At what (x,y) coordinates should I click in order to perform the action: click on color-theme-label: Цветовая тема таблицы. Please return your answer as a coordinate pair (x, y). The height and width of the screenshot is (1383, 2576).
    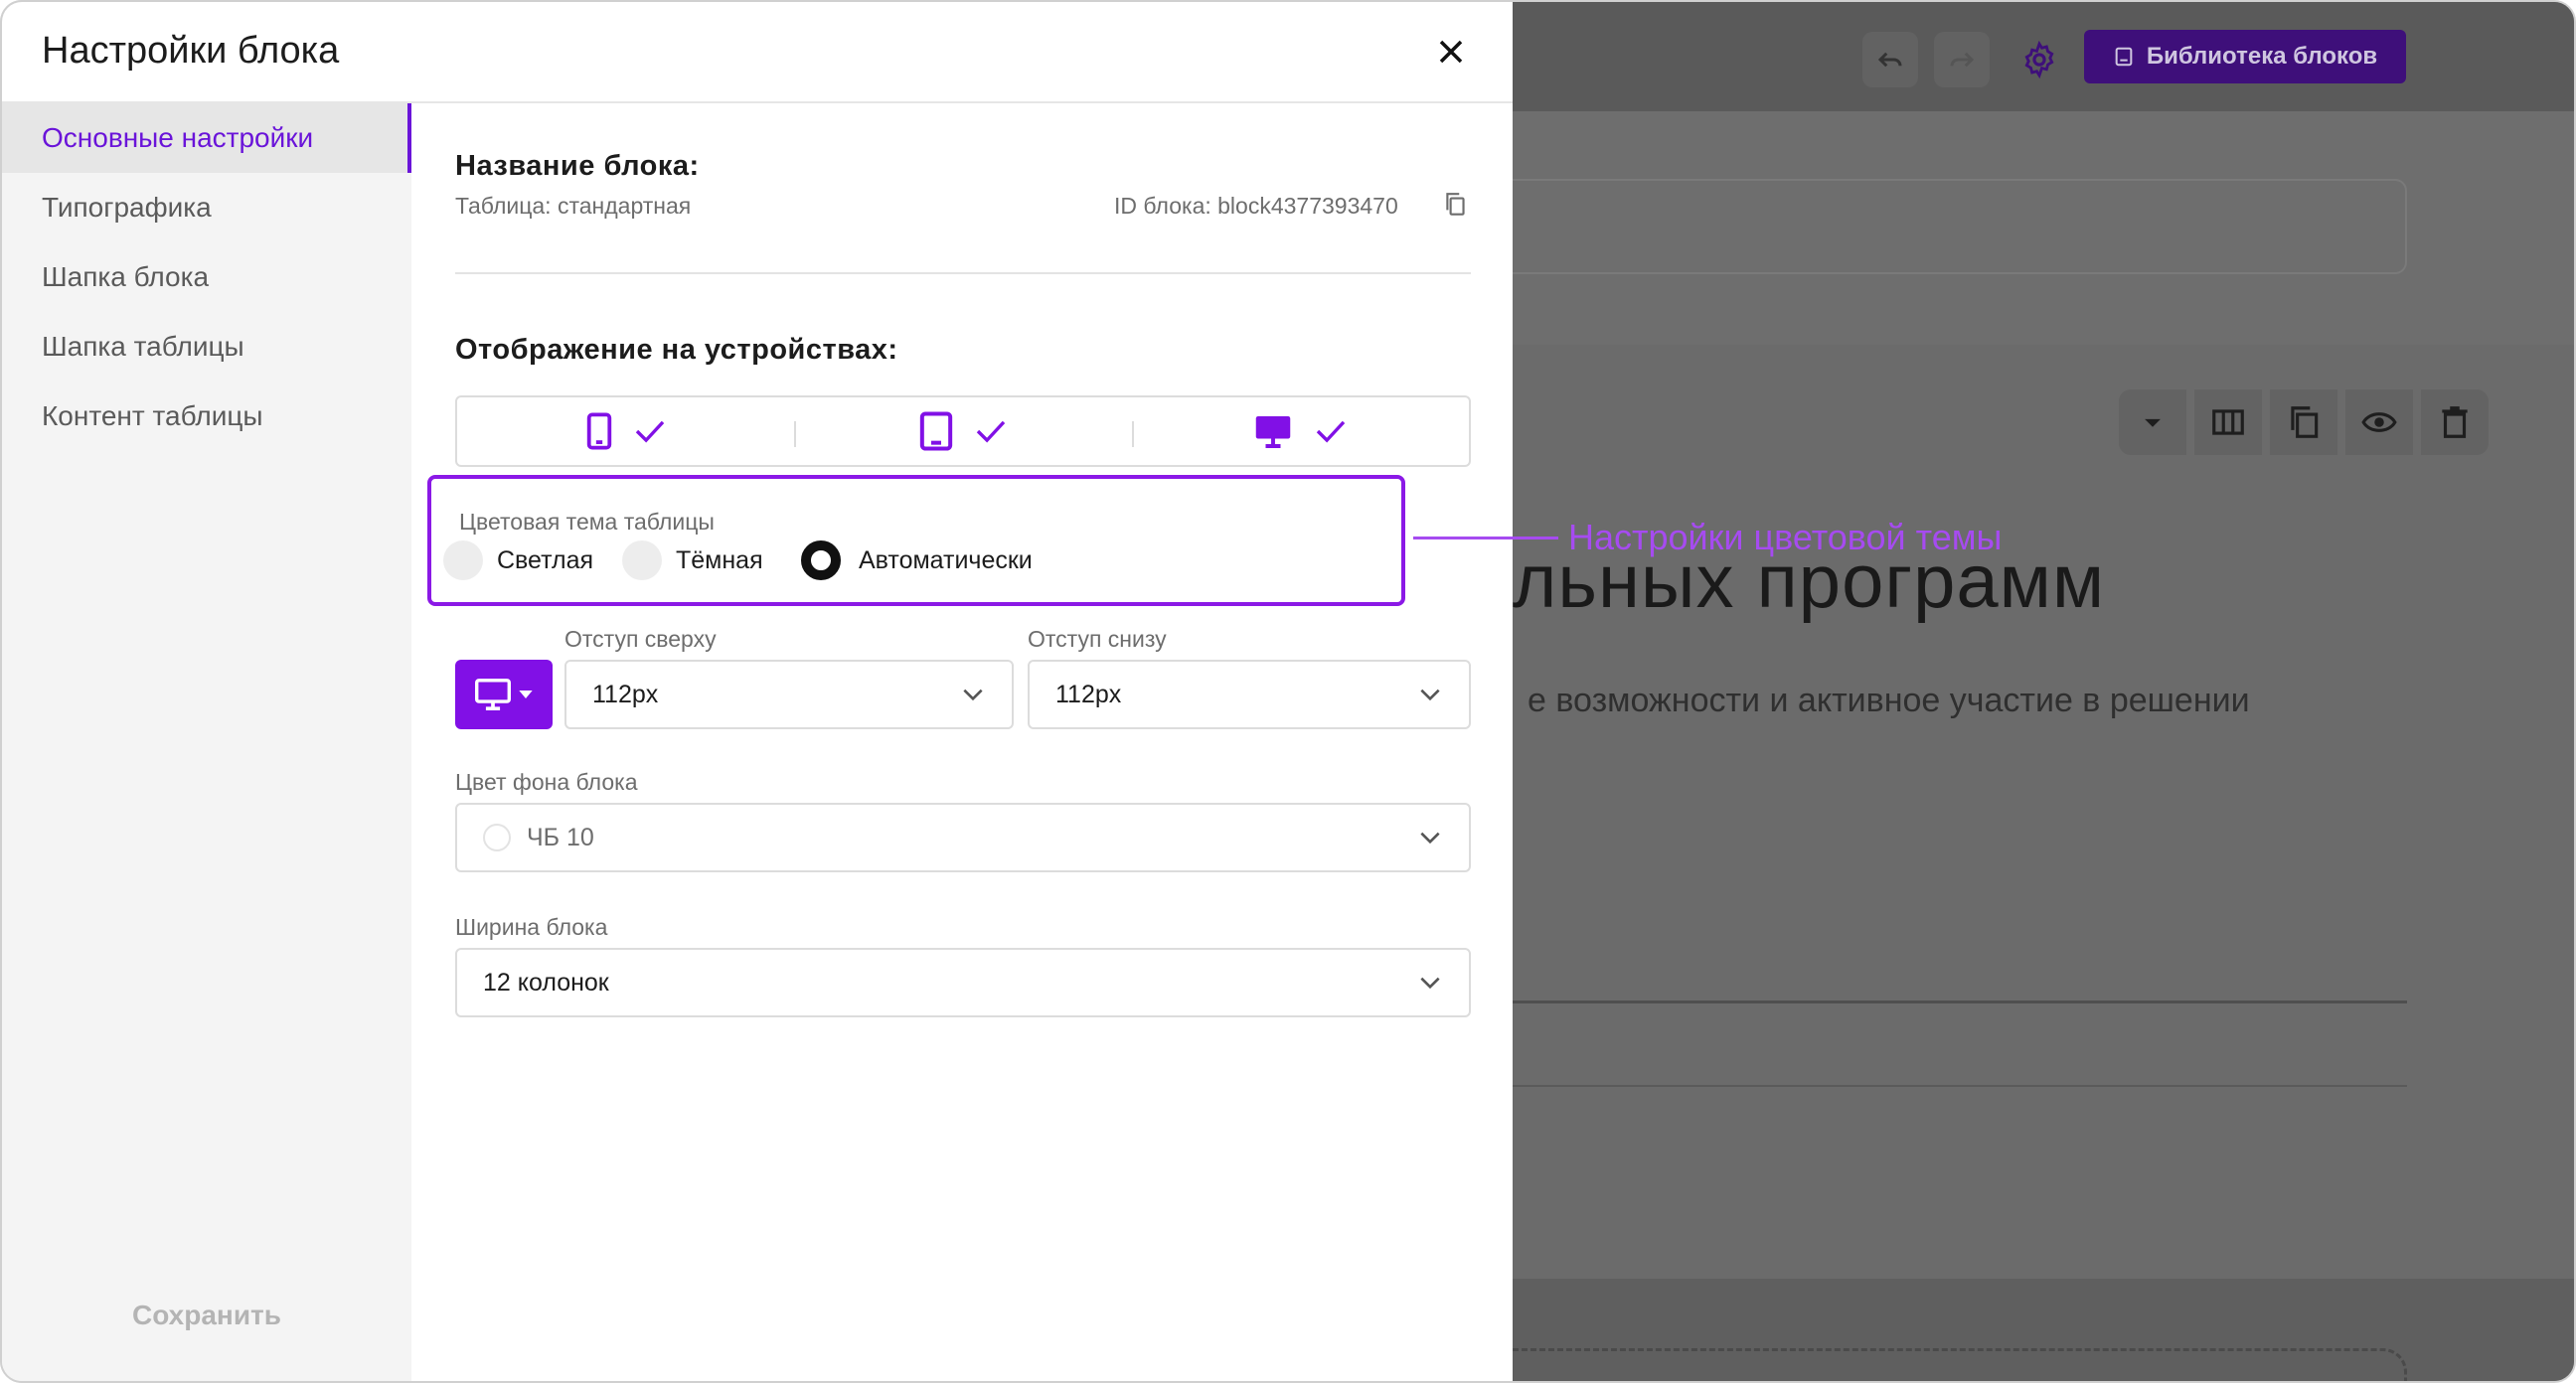
    Looking at the image, I should click on (587, 522).